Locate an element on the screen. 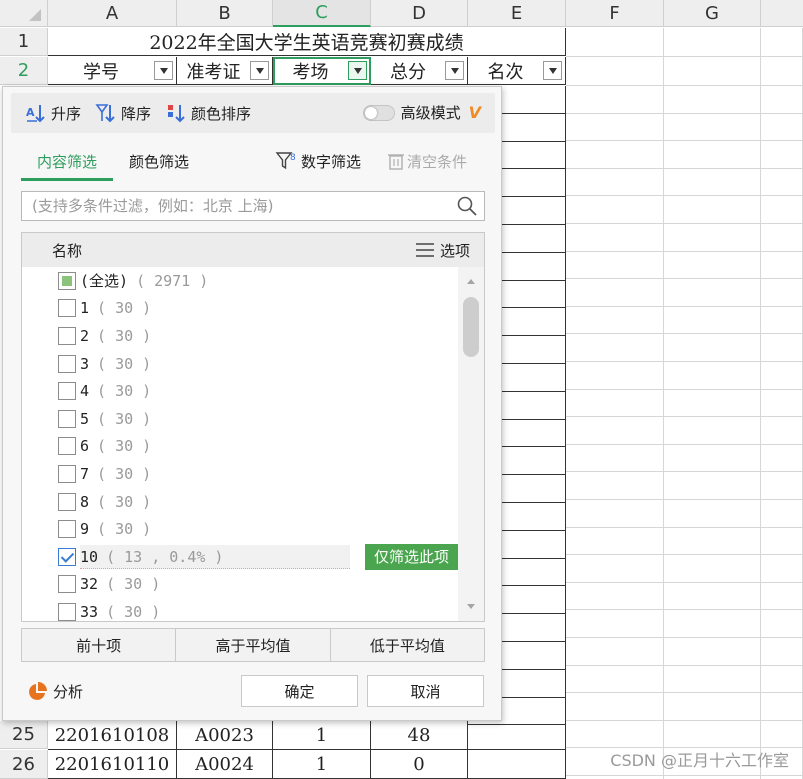  row-header-1: 1 is located at coordinates (24, 42).